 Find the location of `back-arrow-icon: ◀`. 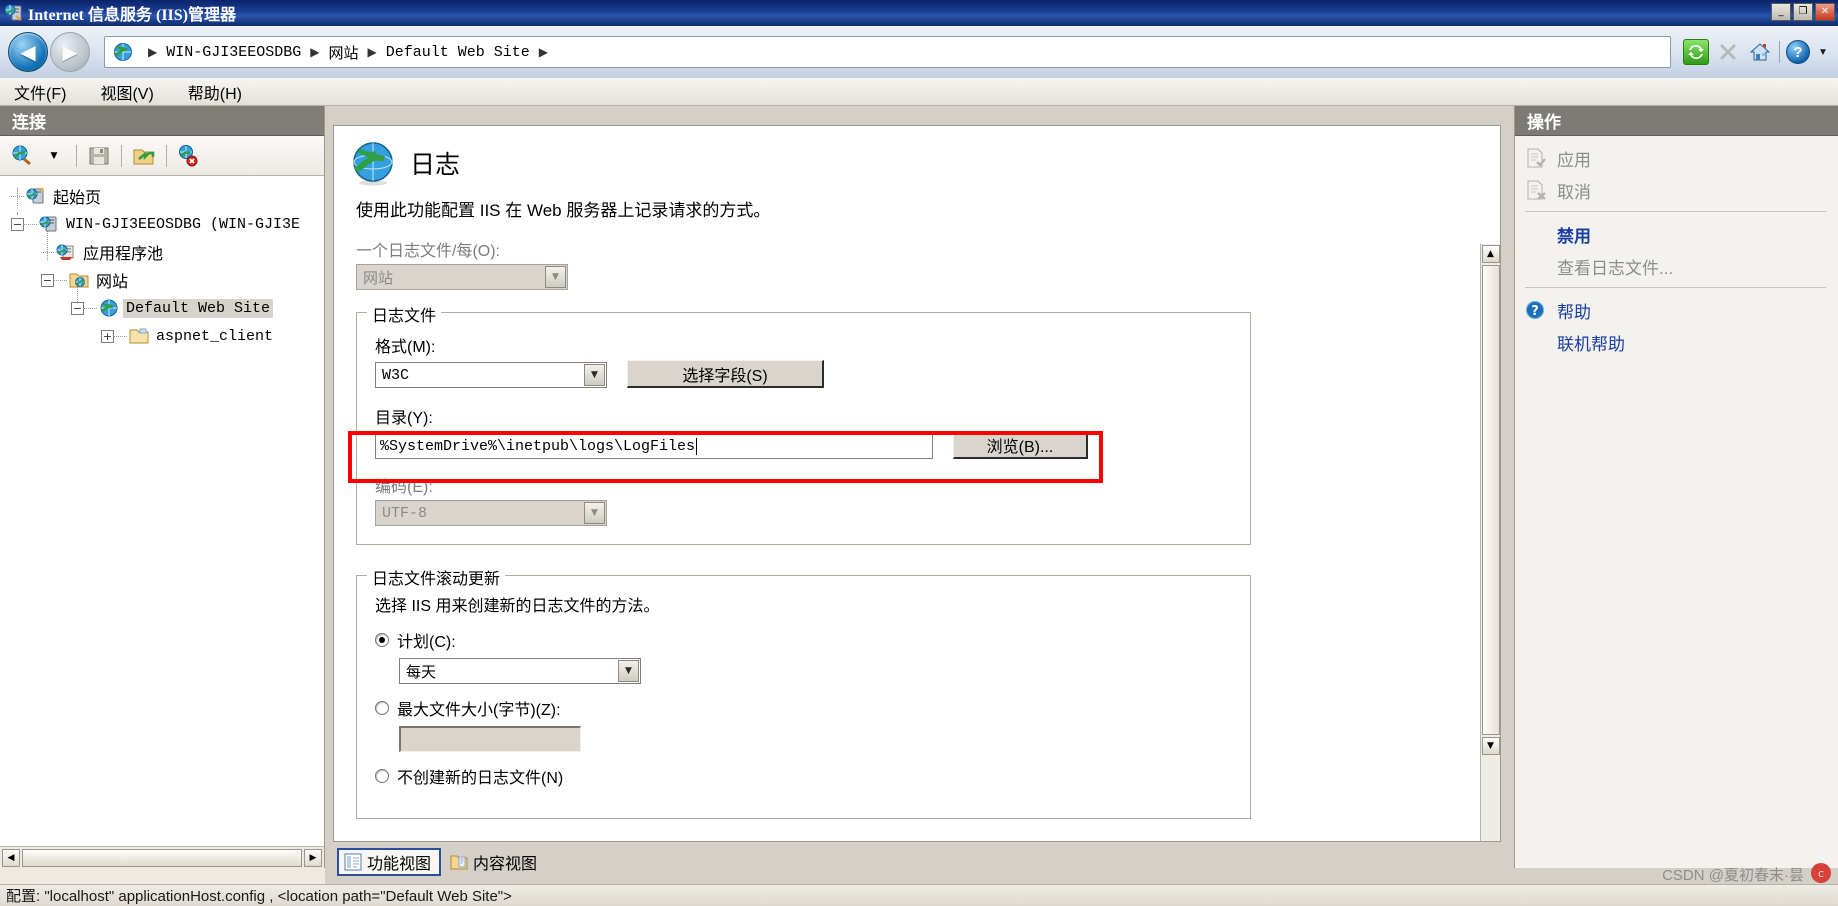

back-arrow-icon: ◀ is located at coordinates (28, 52).